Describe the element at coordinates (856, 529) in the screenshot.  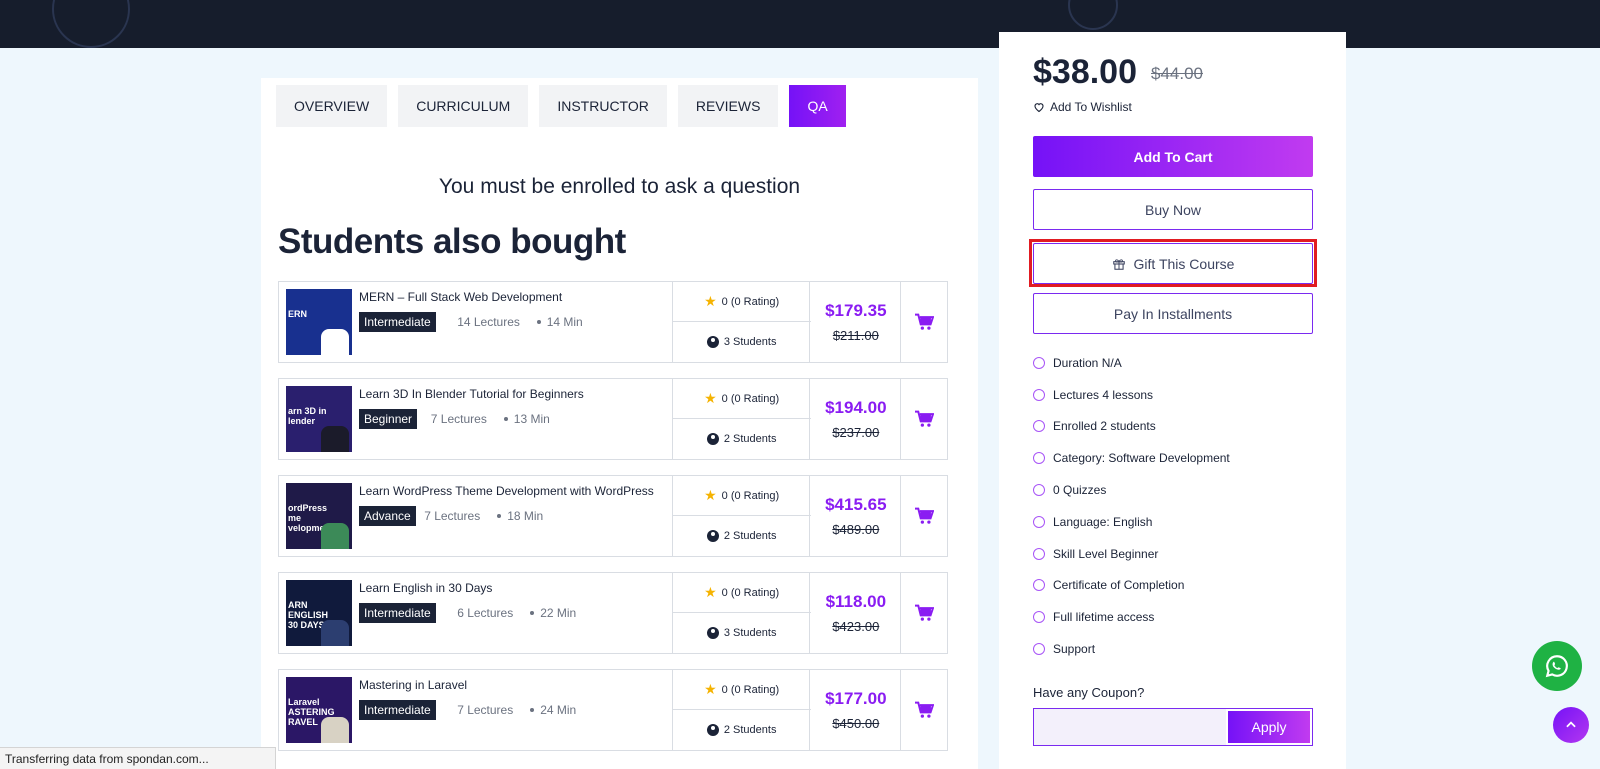
I see `regular-price: $489.00` at that location.